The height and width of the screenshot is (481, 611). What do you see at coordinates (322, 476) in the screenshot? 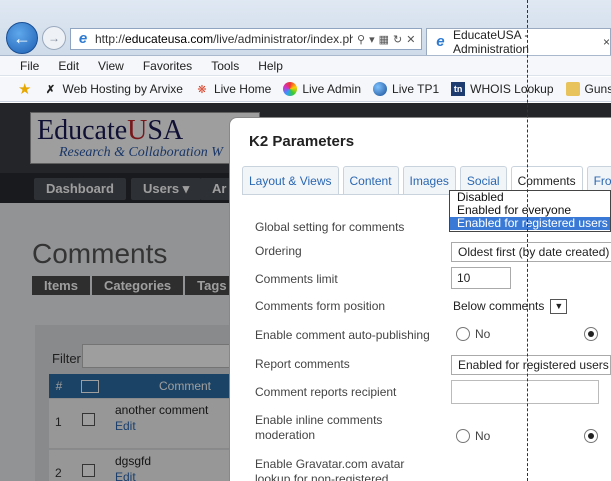
I see `gravatar-label-line2: lookup for non-registered` at bounding box center [322, 476].